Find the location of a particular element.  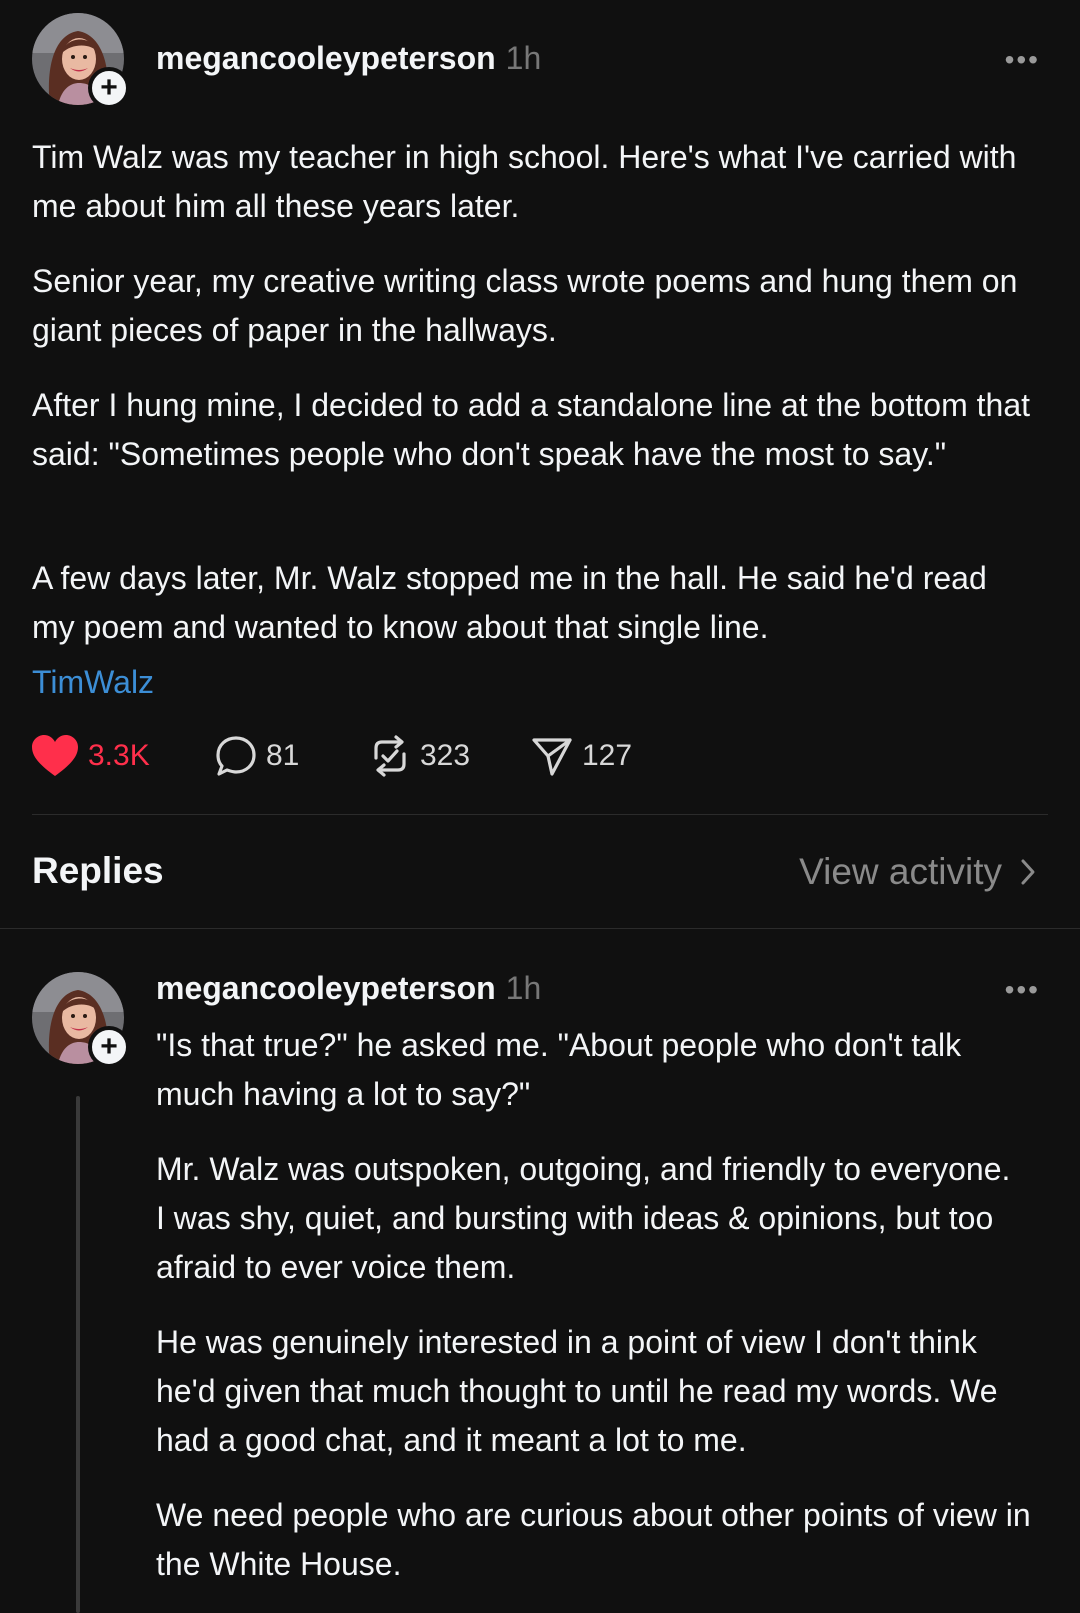

speech-bubble-icon is located at coordinates (236, 756).